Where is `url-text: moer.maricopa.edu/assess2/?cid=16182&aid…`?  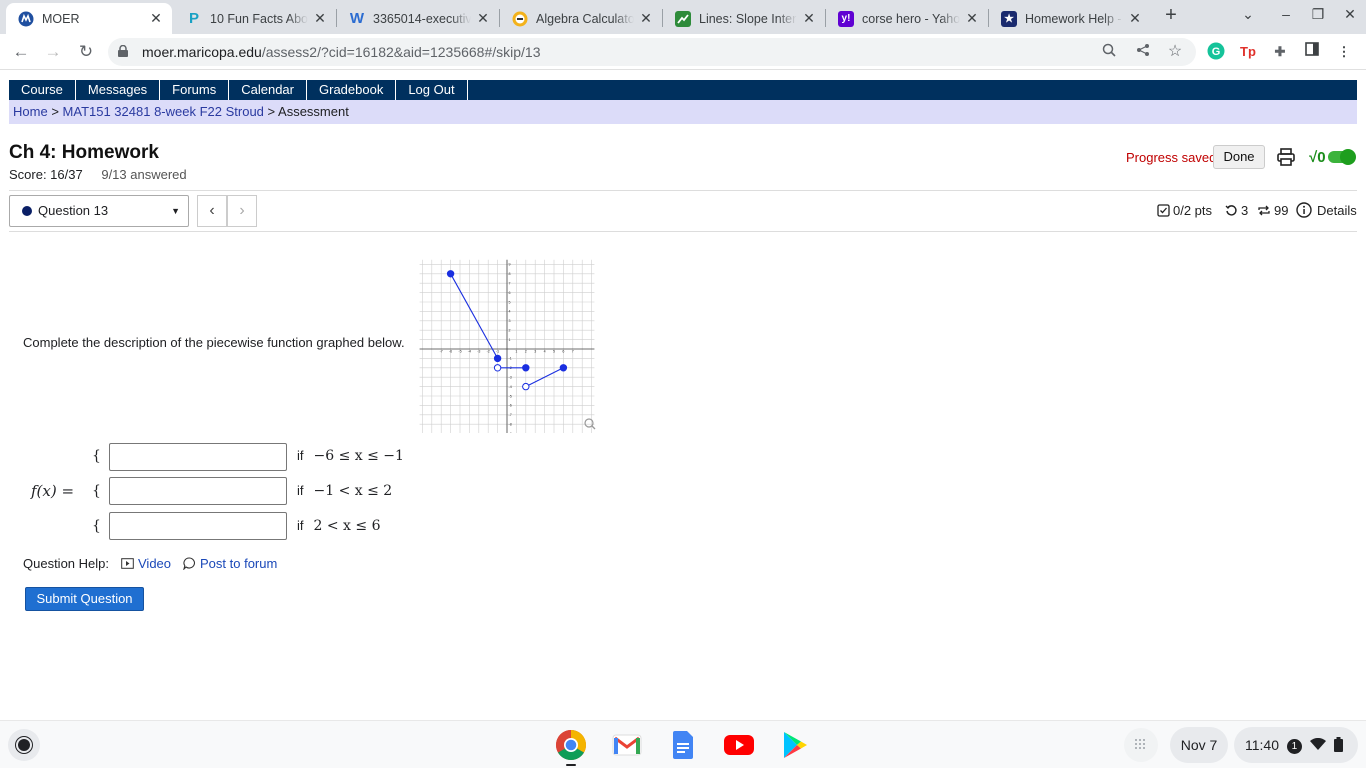 url-text: moer.maricopa.edu/assess2/?cid=16182&aid… is located at coordinates (341, 52).